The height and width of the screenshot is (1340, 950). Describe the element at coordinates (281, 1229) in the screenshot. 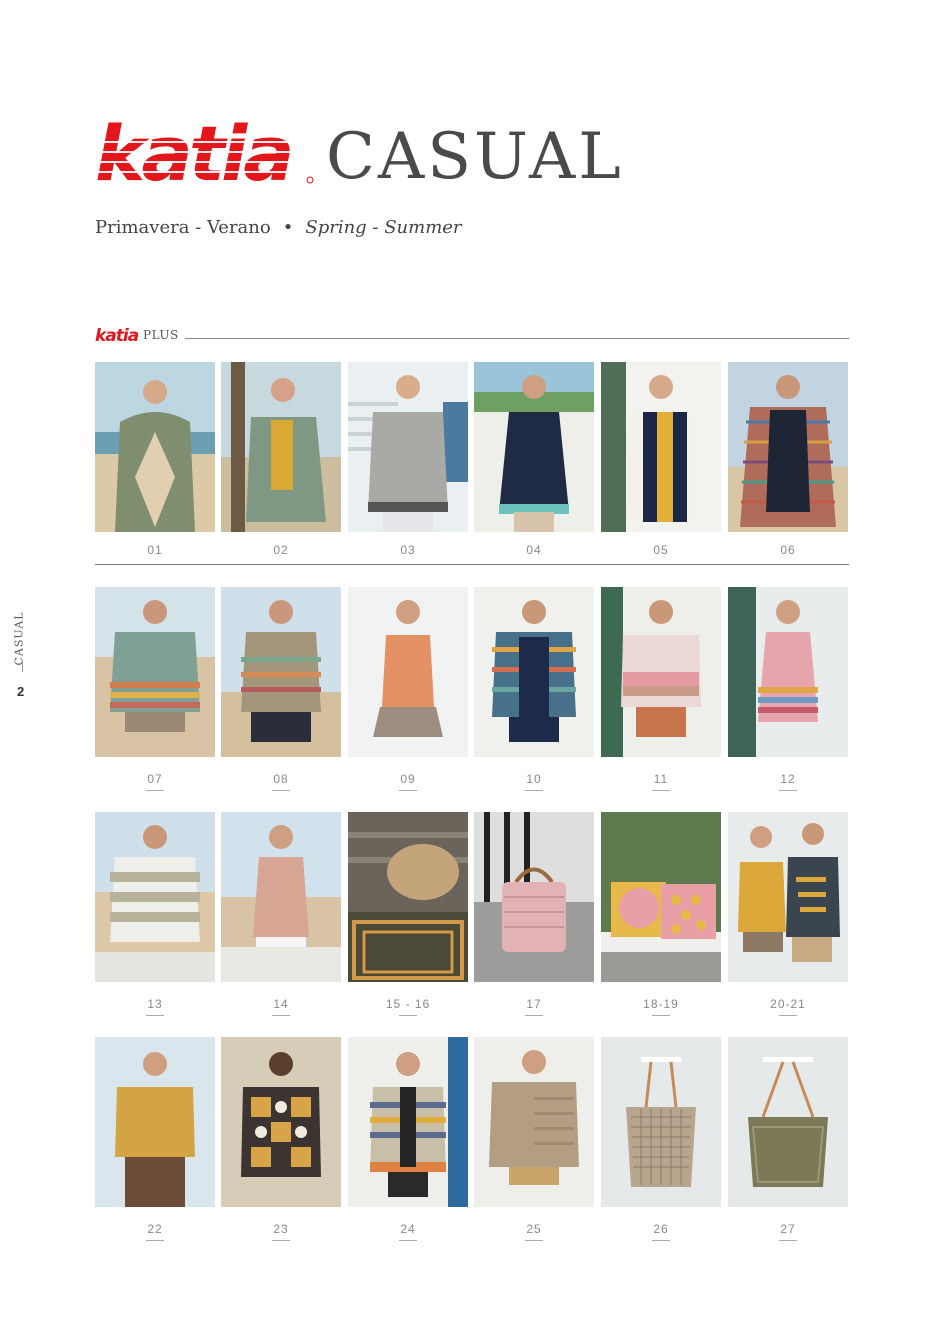

I see `pattern-number-text: 23` at that location.